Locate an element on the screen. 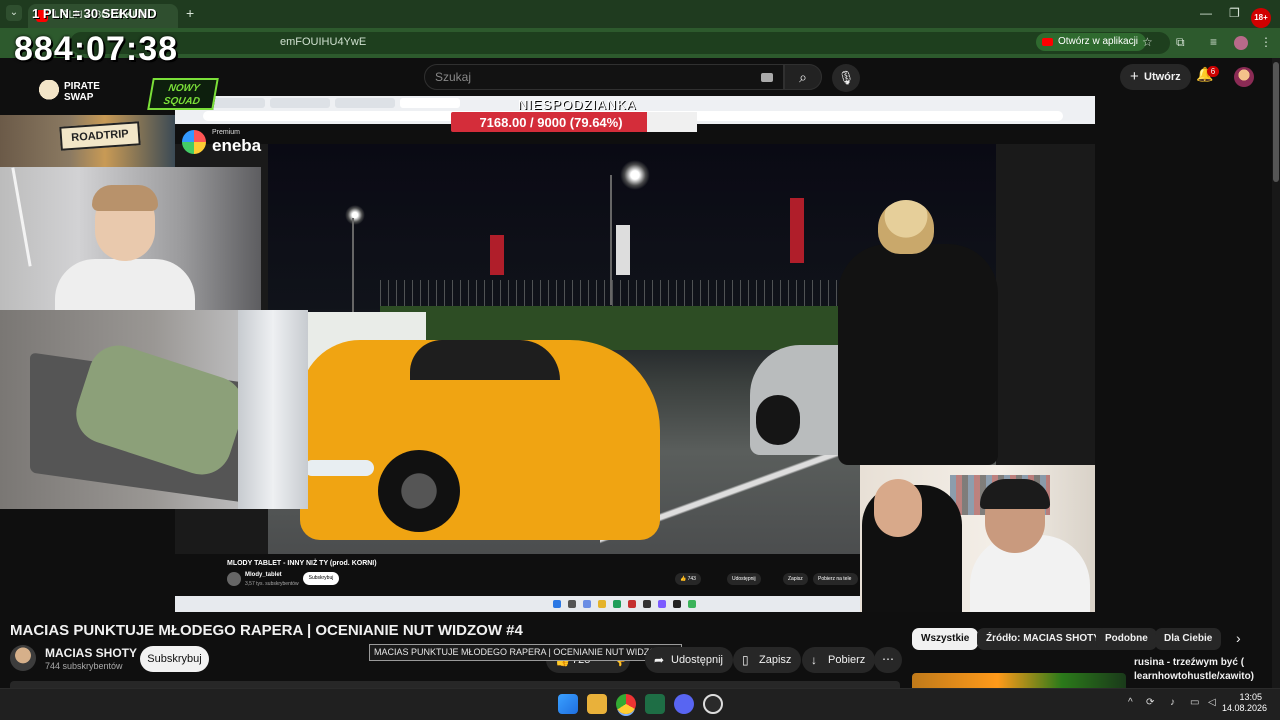  address-bar: emFOUIHU4YwE is located at coordinates (620, 43).